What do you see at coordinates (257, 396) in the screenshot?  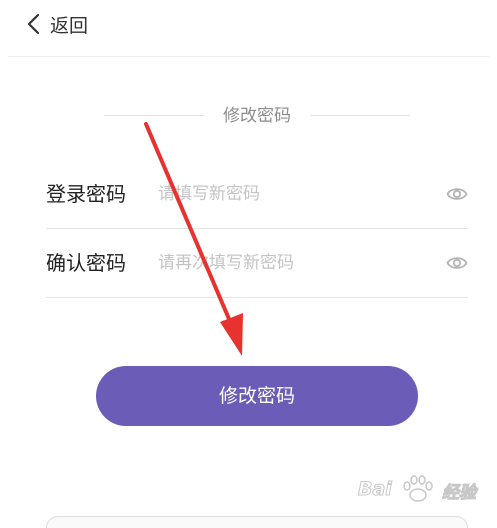 I see `change-password-button: 修改密码` at bounding box center [257, 396].